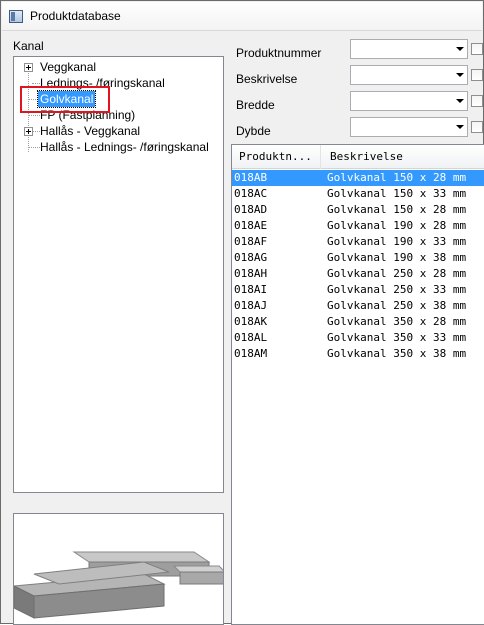 Image resolution: width=484 pixels, height=625 pixels. What do you see at coordinates (251, 289) in the screenshot?
I see `cell-produktnummer: 018AI` at bounding box center [251, 289].